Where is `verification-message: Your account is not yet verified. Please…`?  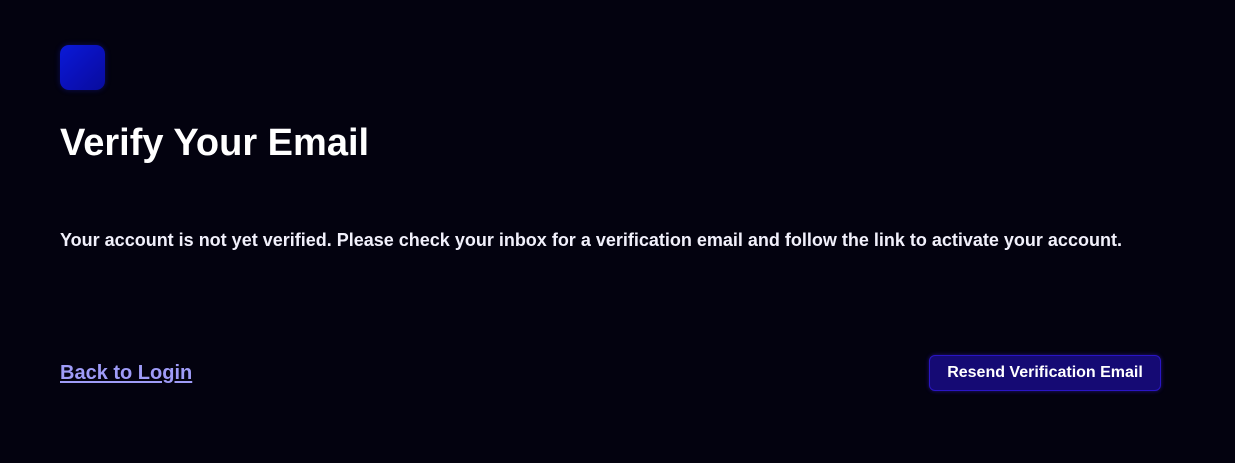
verification-message: Your account is not yet verified. Please… is located at coordinates (591, 240).